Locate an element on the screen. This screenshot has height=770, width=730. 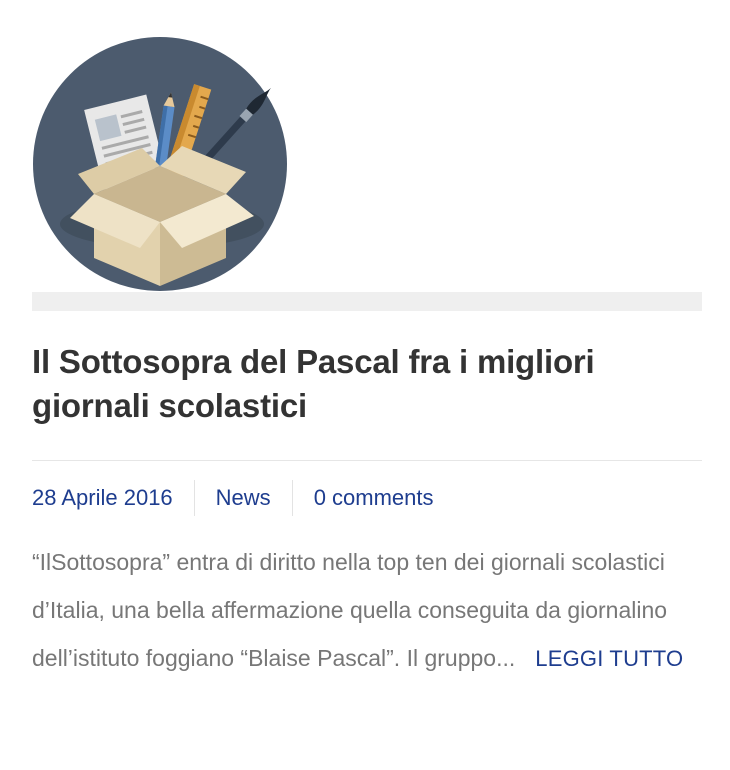
post-date-link: 28 Aprile 2016 is located at coordinates (102, 498).